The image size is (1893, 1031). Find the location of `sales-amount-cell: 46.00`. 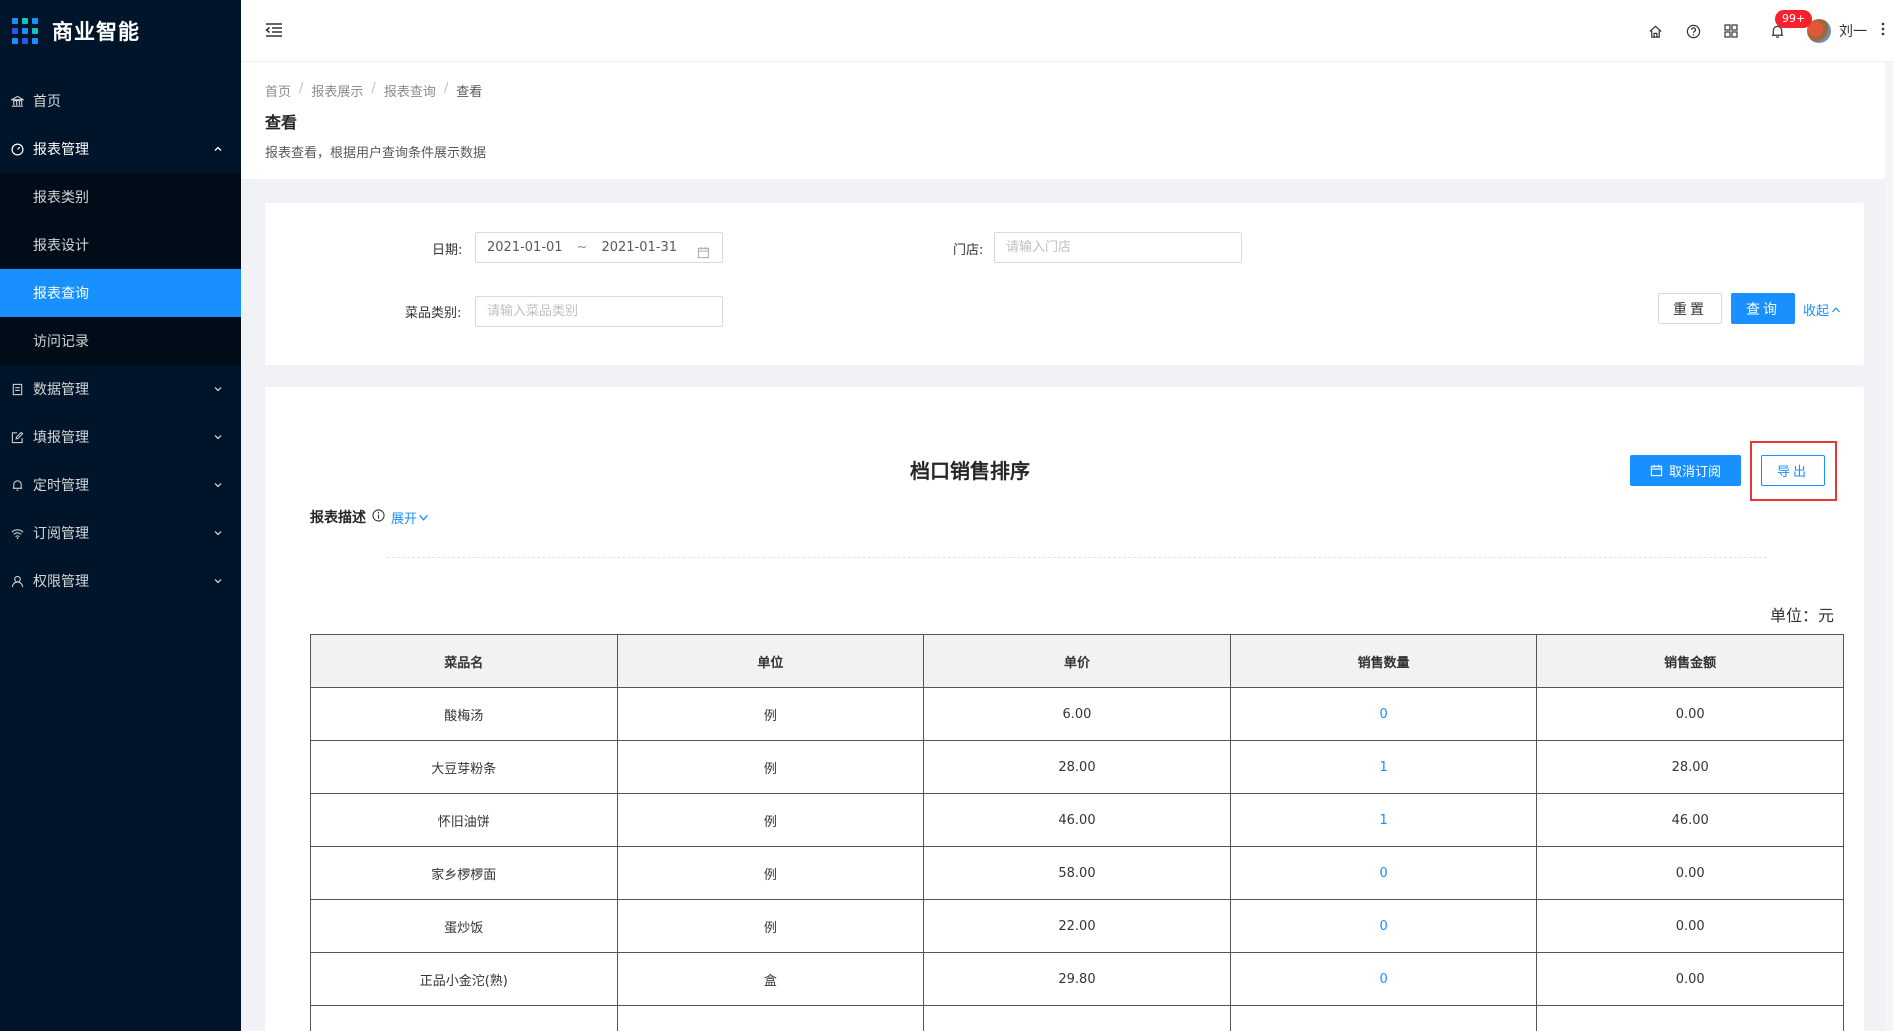

sales-amount-cell: 46.00 is located at coordinates (1690, 820).